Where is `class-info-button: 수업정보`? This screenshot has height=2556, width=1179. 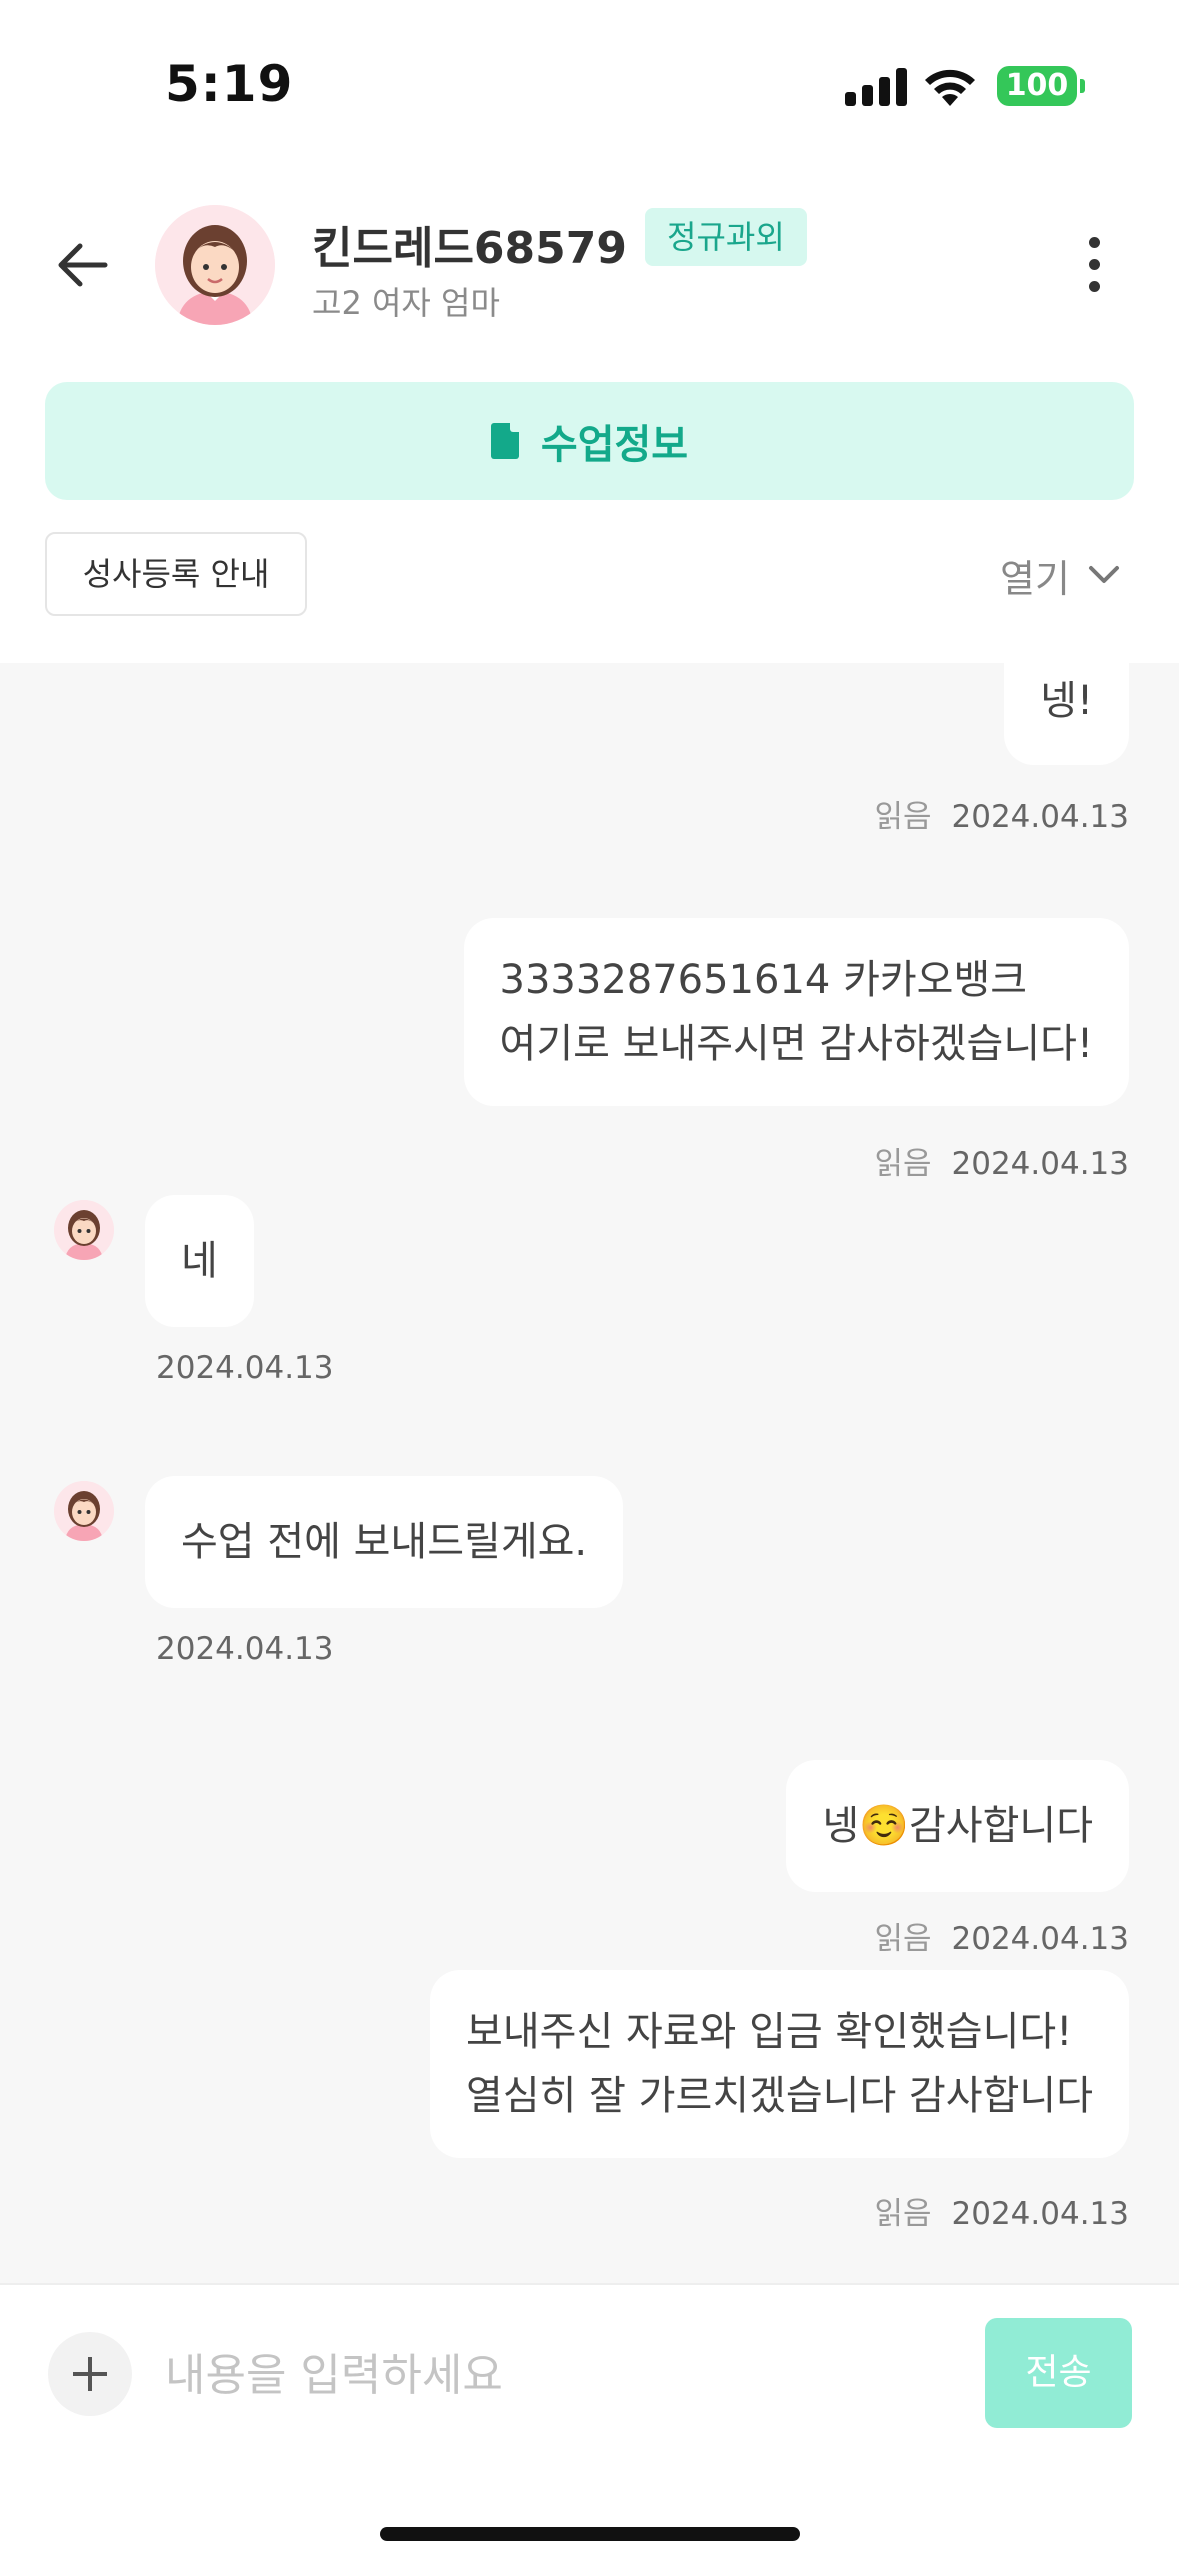
class-info-button: 수업정보 is located at coordinates (589, 441).